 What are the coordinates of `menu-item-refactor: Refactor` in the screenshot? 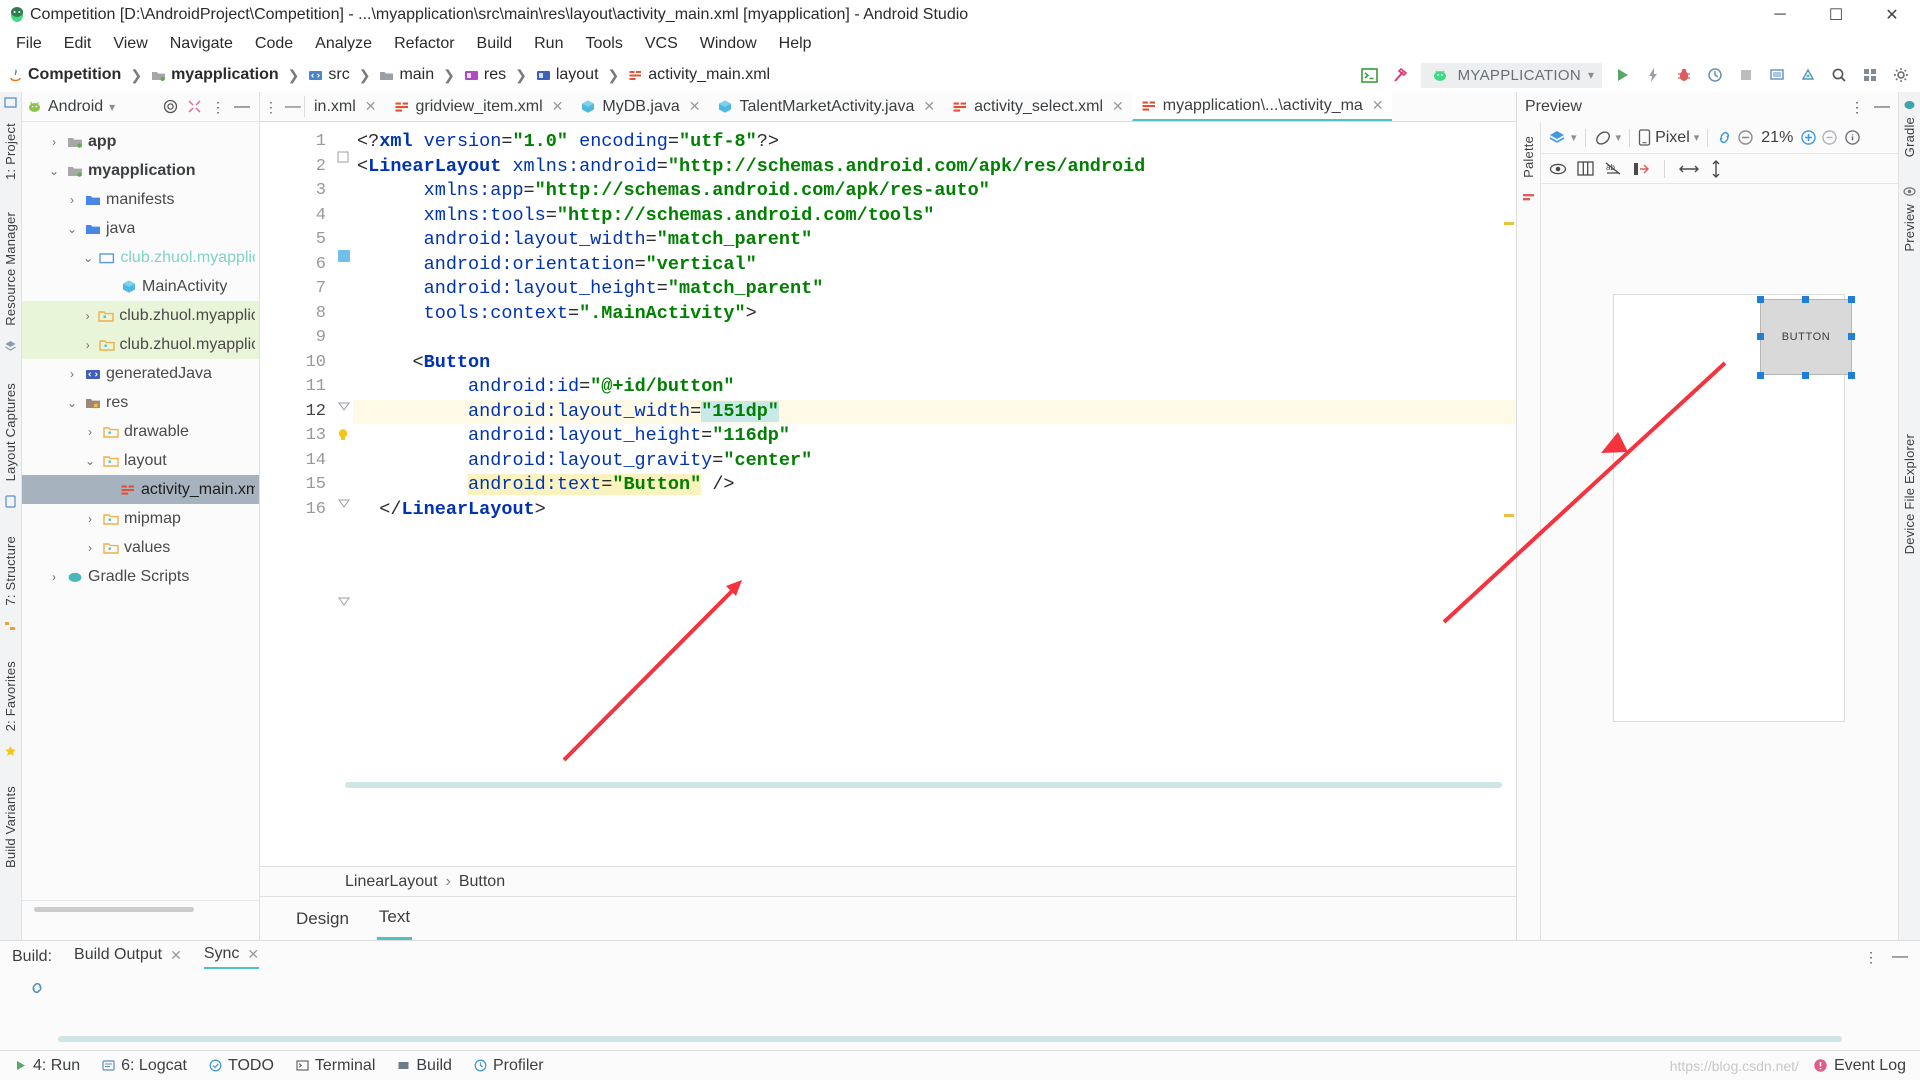 It's located at (424, 44).